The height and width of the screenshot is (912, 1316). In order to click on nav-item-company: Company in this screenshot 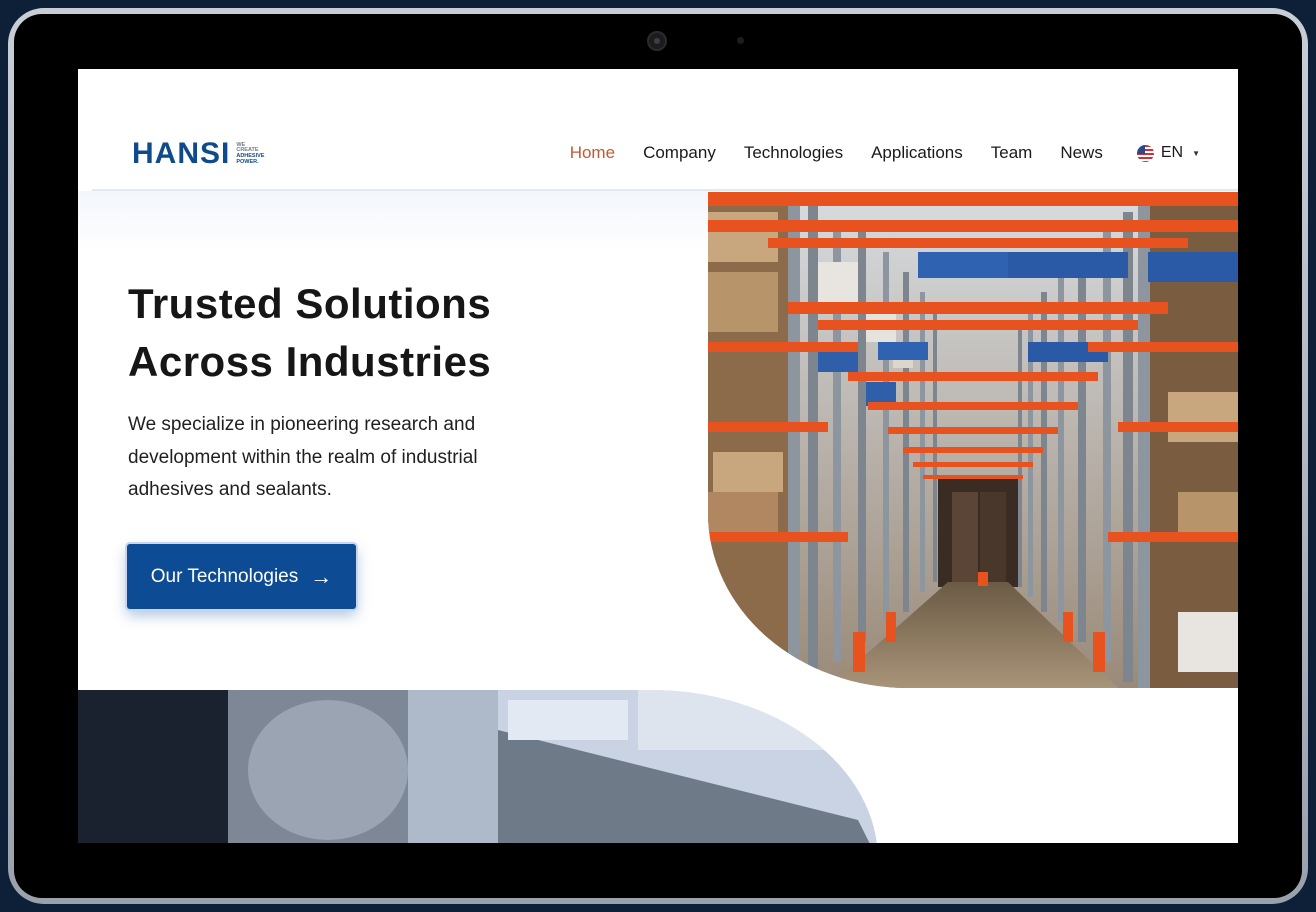, I will do `click(679, 153)`.